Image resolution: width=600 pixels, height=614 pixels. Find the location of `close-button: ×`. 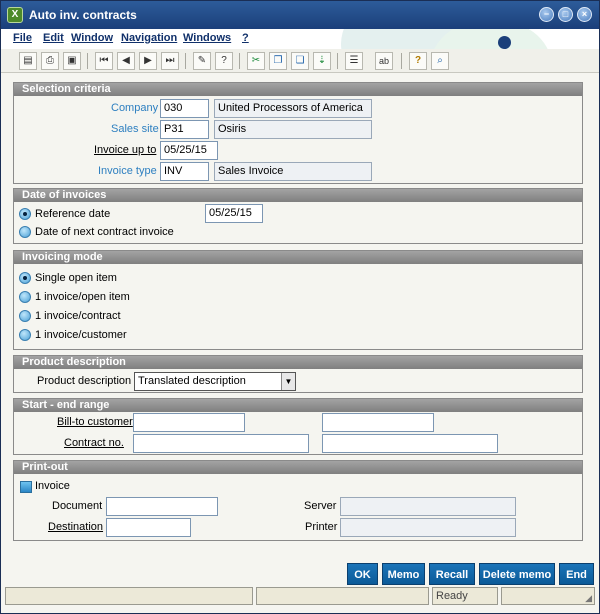

close-button: × is located at coordinates (584, 14).